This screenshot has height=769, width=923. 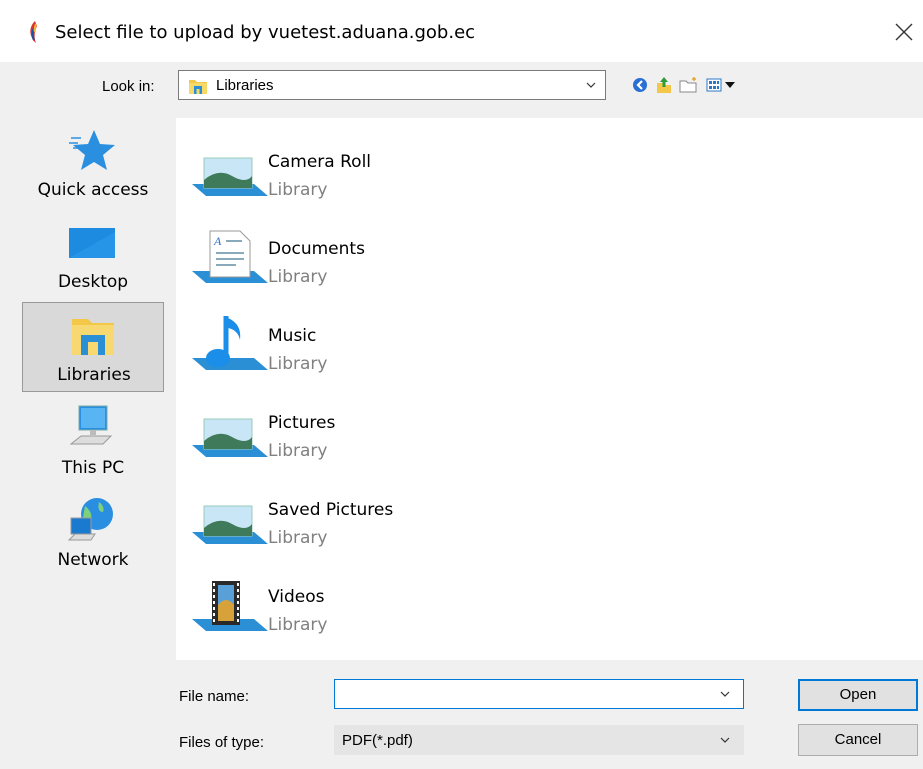 I want to click on look-in-label: Look in:, so click(x=128, y=86).